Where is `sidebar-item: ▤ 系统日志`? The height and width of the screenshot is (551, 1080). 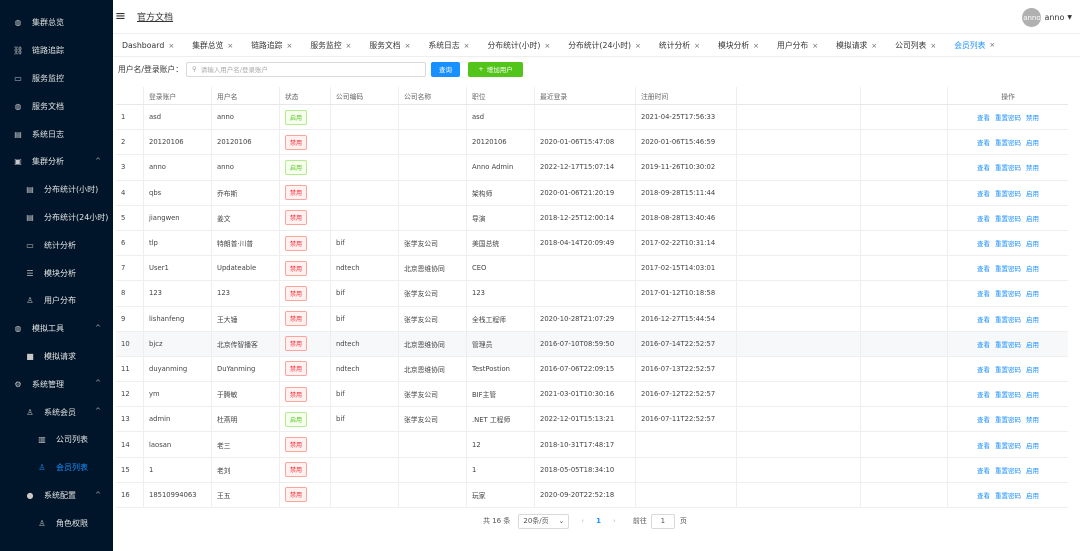 sidebar-item: ▤ 系统日志 is located at coordinates (56, 134).